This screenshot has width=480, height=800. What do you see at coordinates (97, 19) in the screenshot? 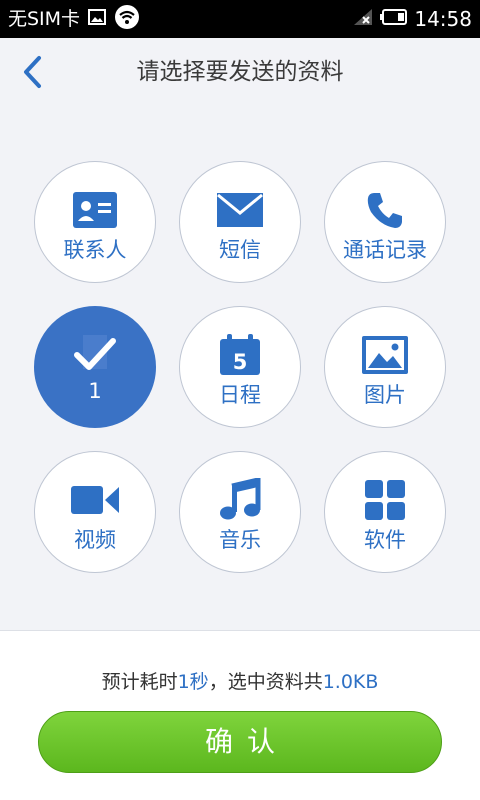
I see `image-icon` at bounding box center [97, 19].